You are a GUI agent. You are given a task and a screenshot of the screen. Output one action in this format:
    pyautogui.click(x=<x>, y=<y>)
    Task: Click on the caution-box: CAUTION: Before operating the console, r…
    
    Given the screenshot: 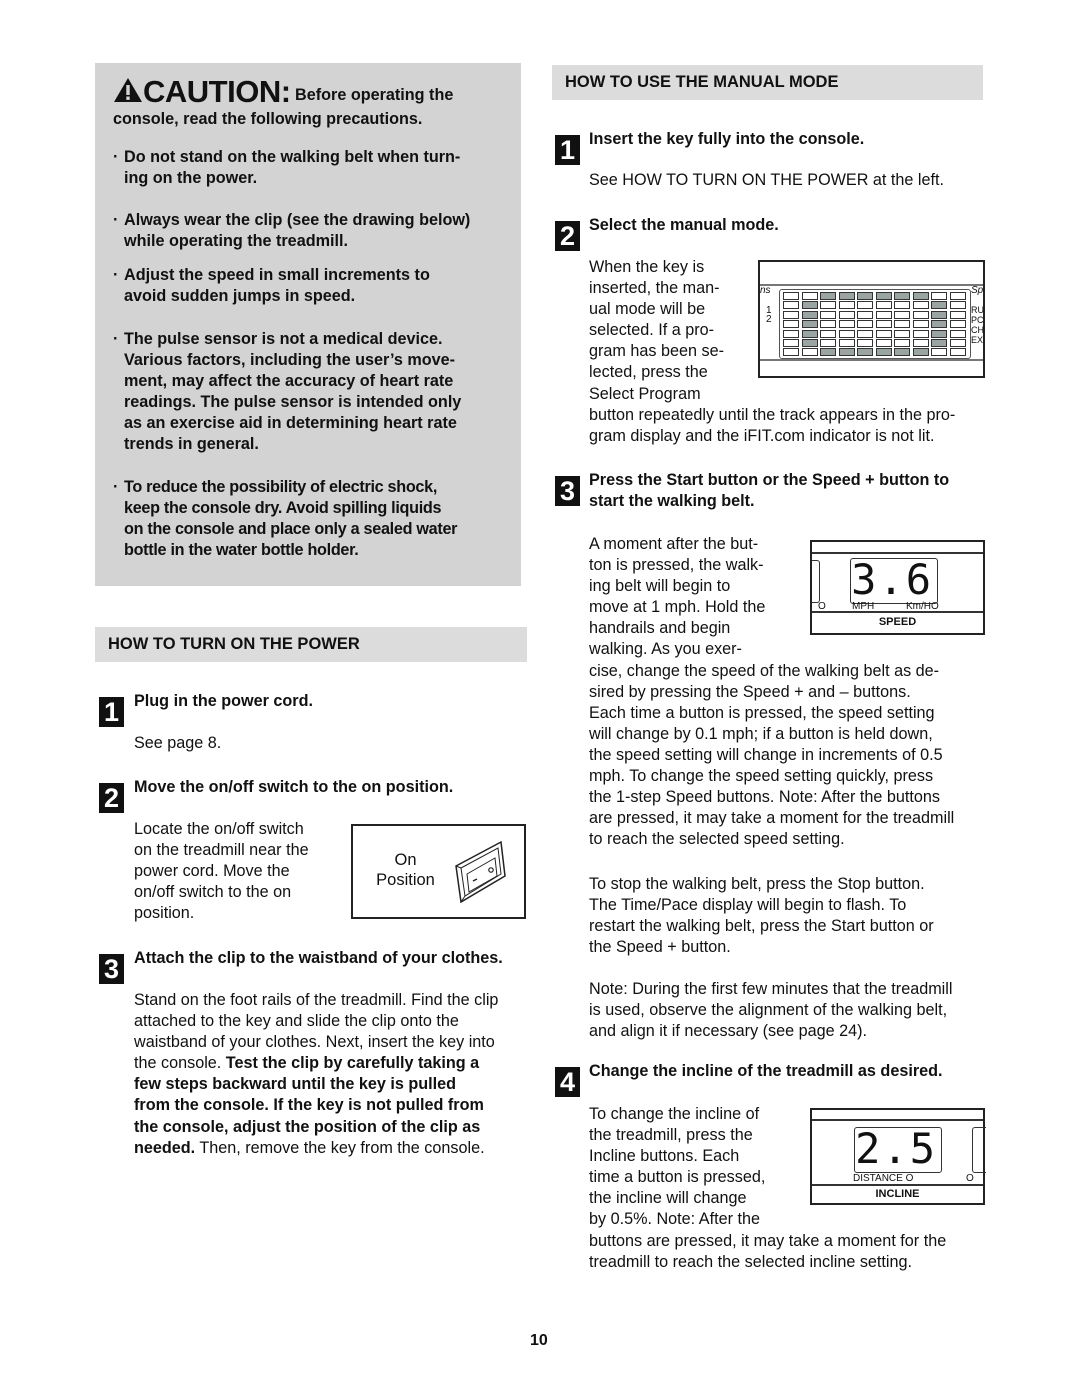 What is the action you would take?
    pyautogui.click(x=308, y=324)
    